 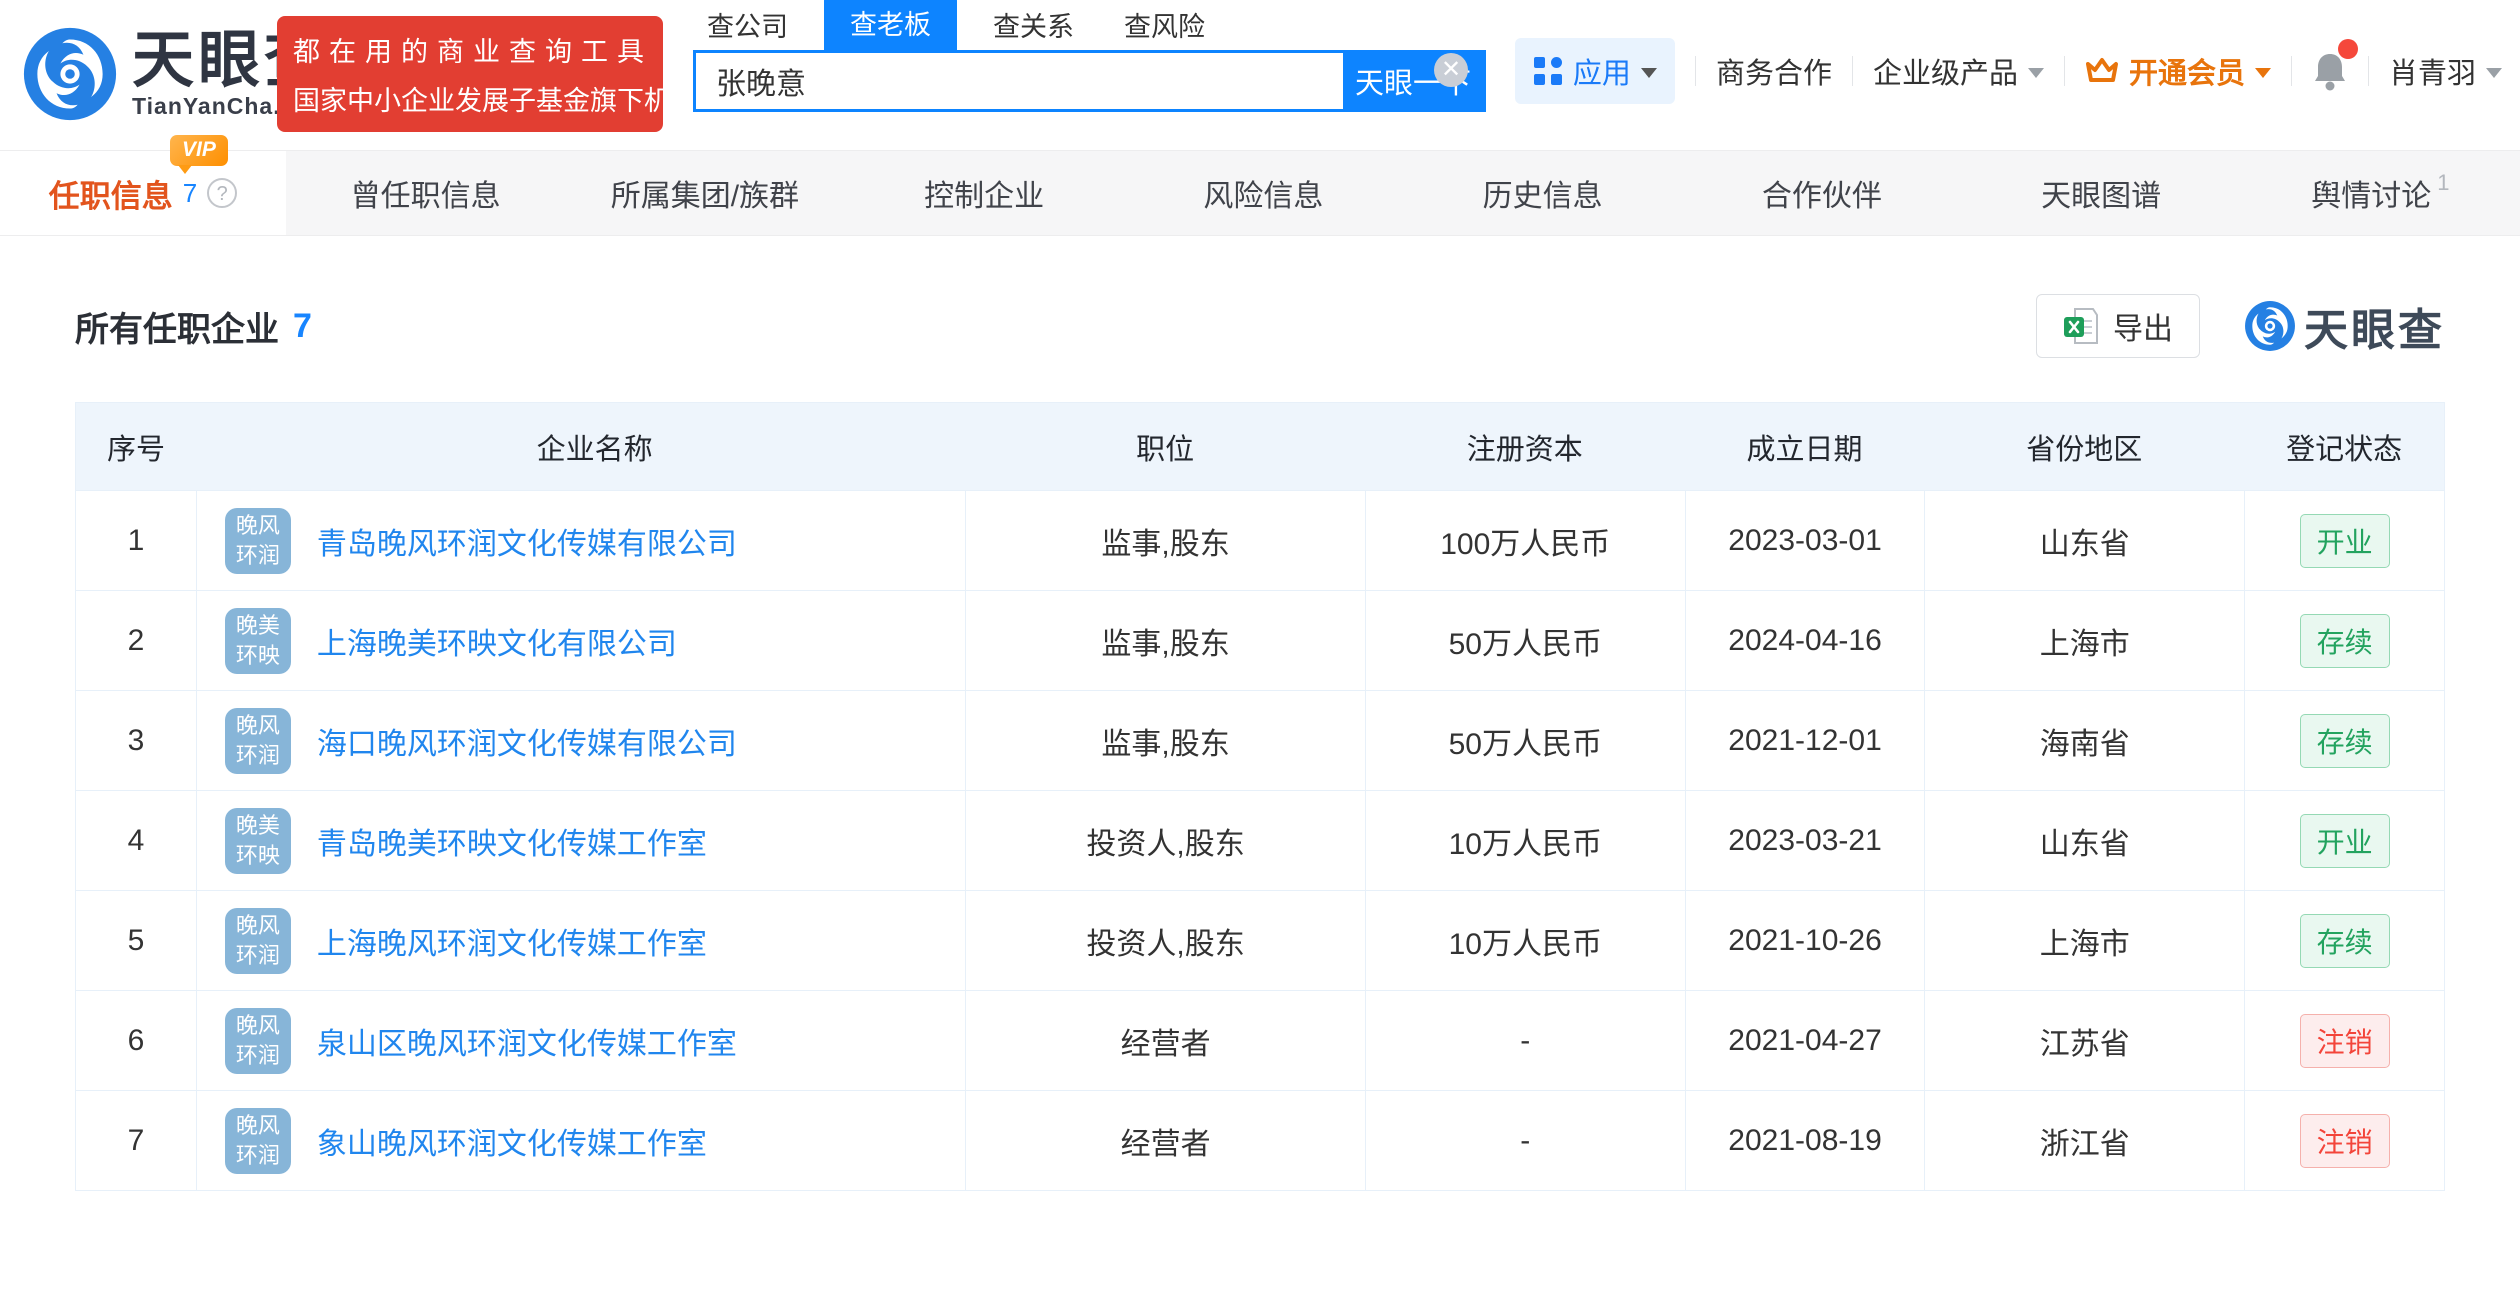 What do you see at coordinates (177, 329) in the screenshot?
I see `page-title: 所有任职企业` at bounding box center [177, 329].